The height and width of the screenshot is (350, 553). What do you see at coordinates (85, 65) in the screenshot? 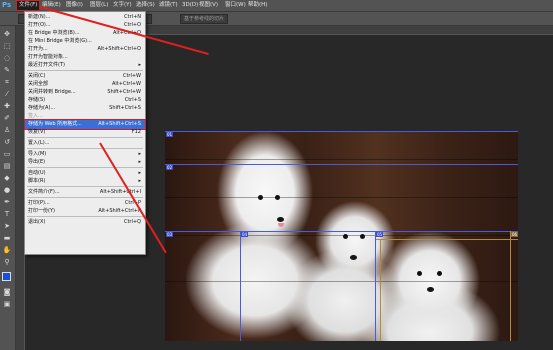
I see `file-menu-item: 最近打开文件(T) ▸` at bounding box center [85, 65].